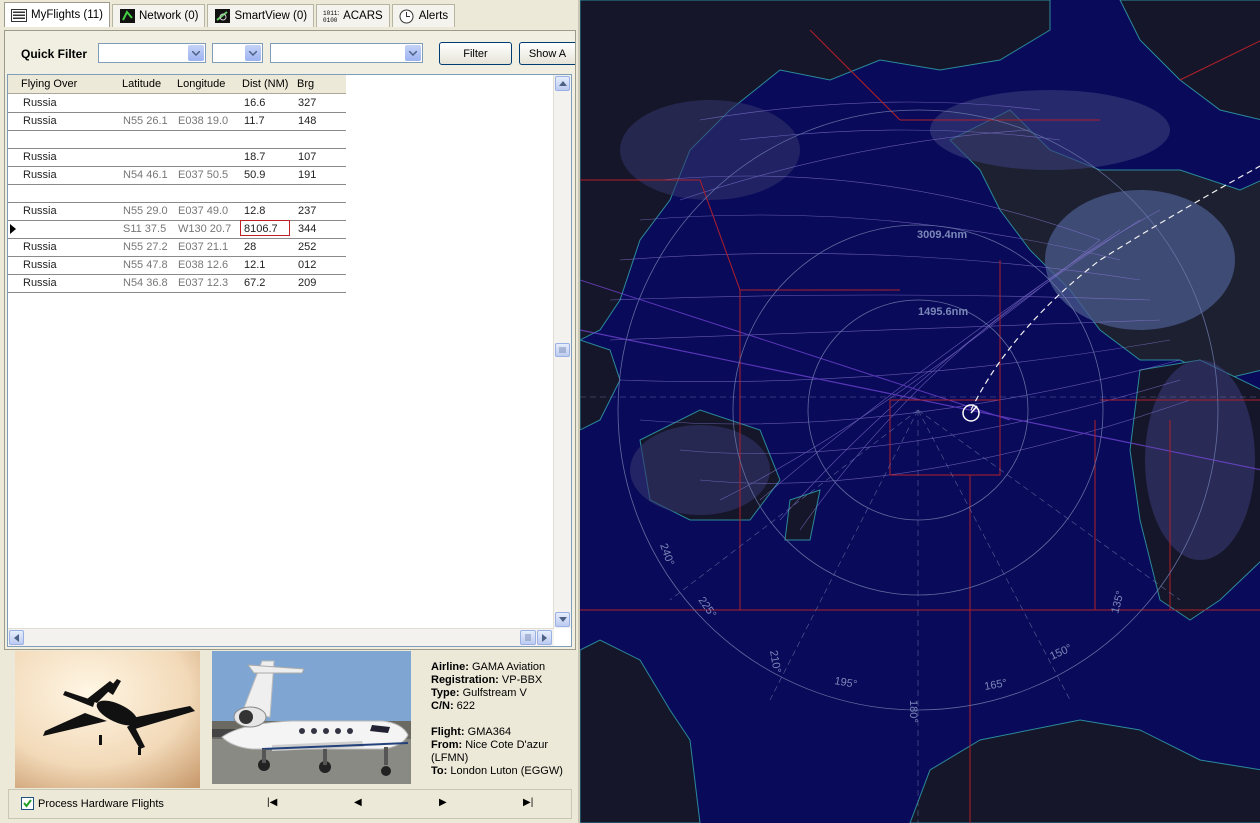 This screenshot has height=823, width=1260. Describe the element at coordinates (489, 732) in the screenshot. I see `flight-value: GMA364` at that location.